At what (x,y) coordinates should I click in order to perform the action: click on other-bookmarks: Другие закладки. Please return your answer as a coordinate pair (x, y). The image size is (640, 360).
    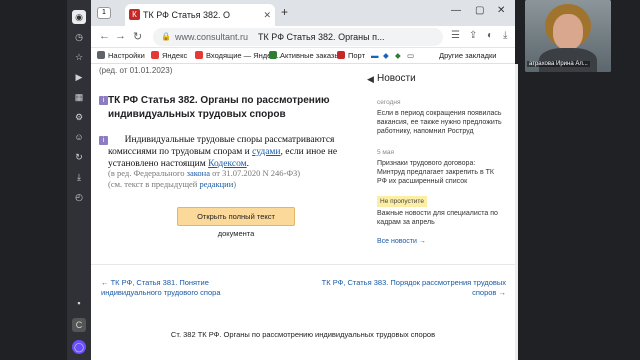
    Looking at the image, I should click on (467, 55).